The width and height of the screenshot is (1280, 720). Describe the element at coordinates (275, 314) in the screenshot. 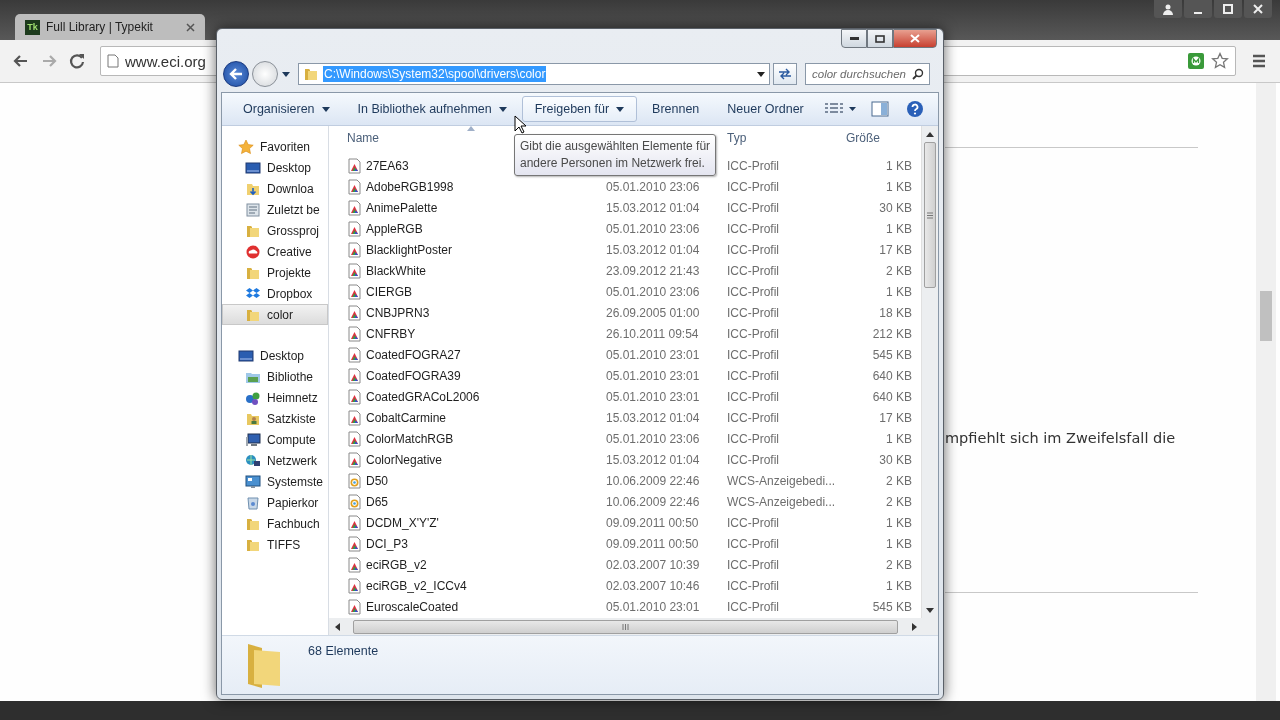

I see `sidebar-item: color` at that location.